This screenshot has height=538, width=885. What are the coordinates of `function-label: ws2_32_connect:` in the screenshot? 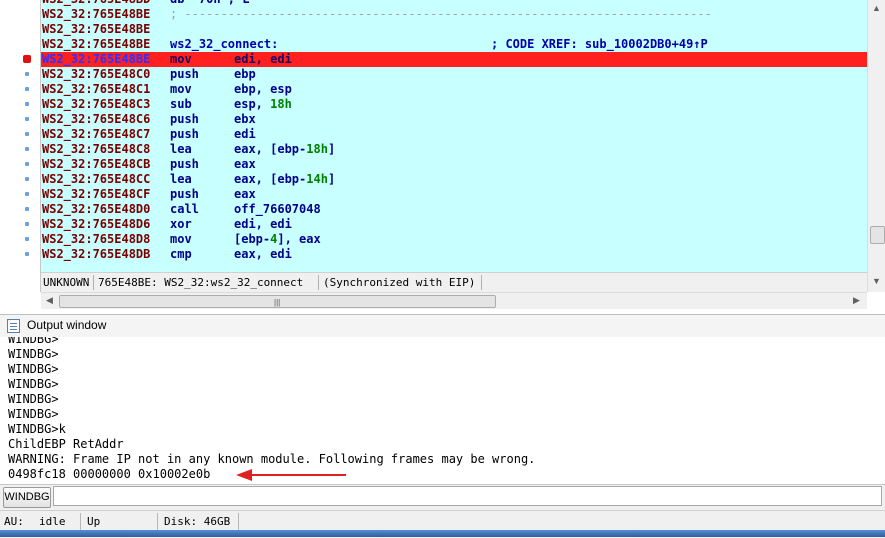 It's located at (224, 44).